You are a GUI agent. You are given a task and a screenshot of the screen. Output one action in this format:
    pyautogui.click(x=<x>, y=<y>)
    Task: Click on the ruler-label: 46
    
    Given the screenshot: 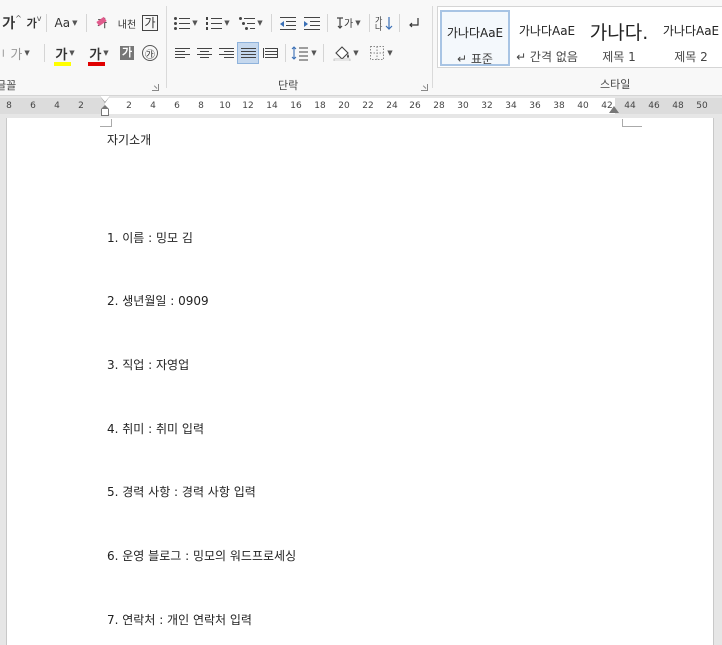 What is the action you would take?
    pyautogui.click(x=654, y=106)
    